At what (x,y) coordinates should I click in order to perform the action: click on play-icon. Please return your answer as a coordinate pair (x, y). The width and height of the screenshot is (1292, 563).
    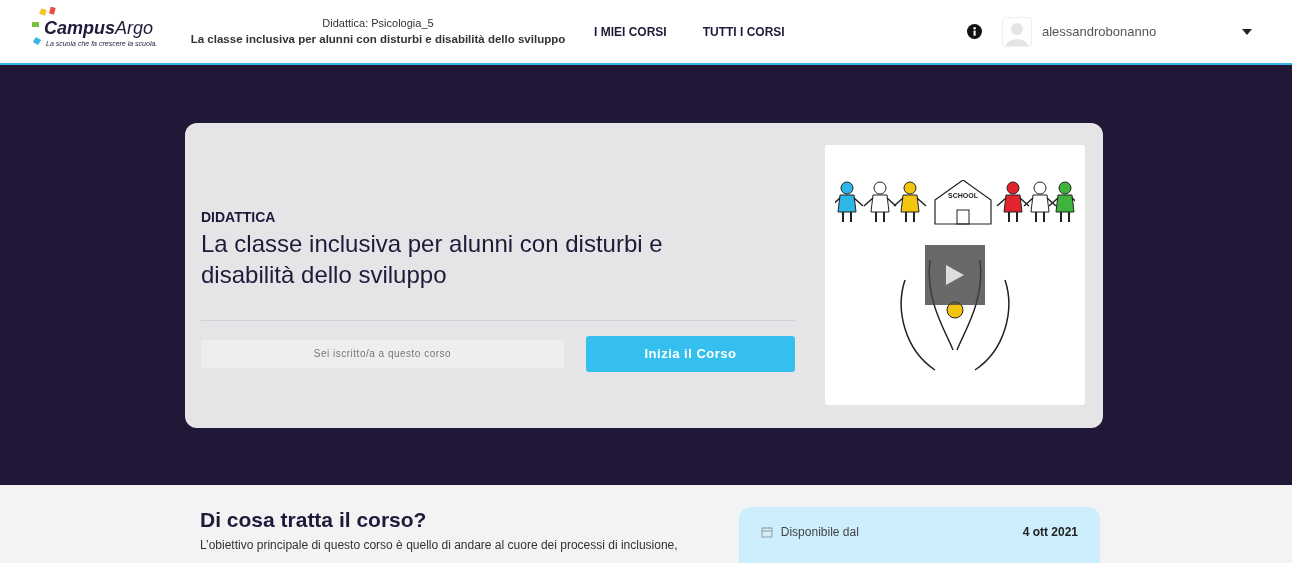
    Looking at the image, I should click on (955, 275).